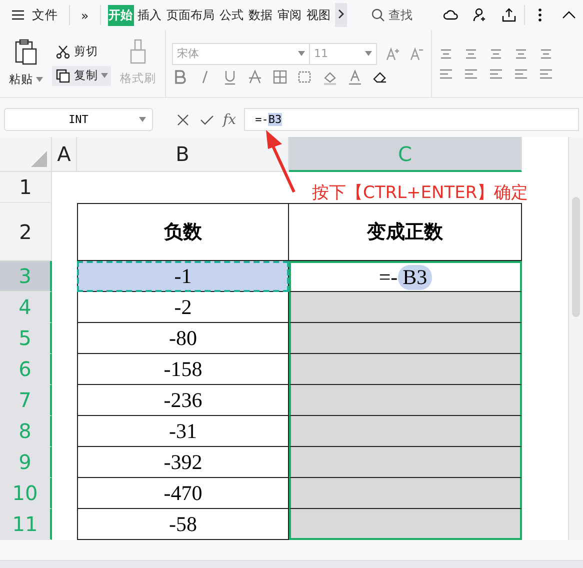 The height and width of the screenshot is (568, 583). What do you see at coordinates (391, 15) in the screenshot?
I see `search-button: 查找` at bounding box center [391, 15].